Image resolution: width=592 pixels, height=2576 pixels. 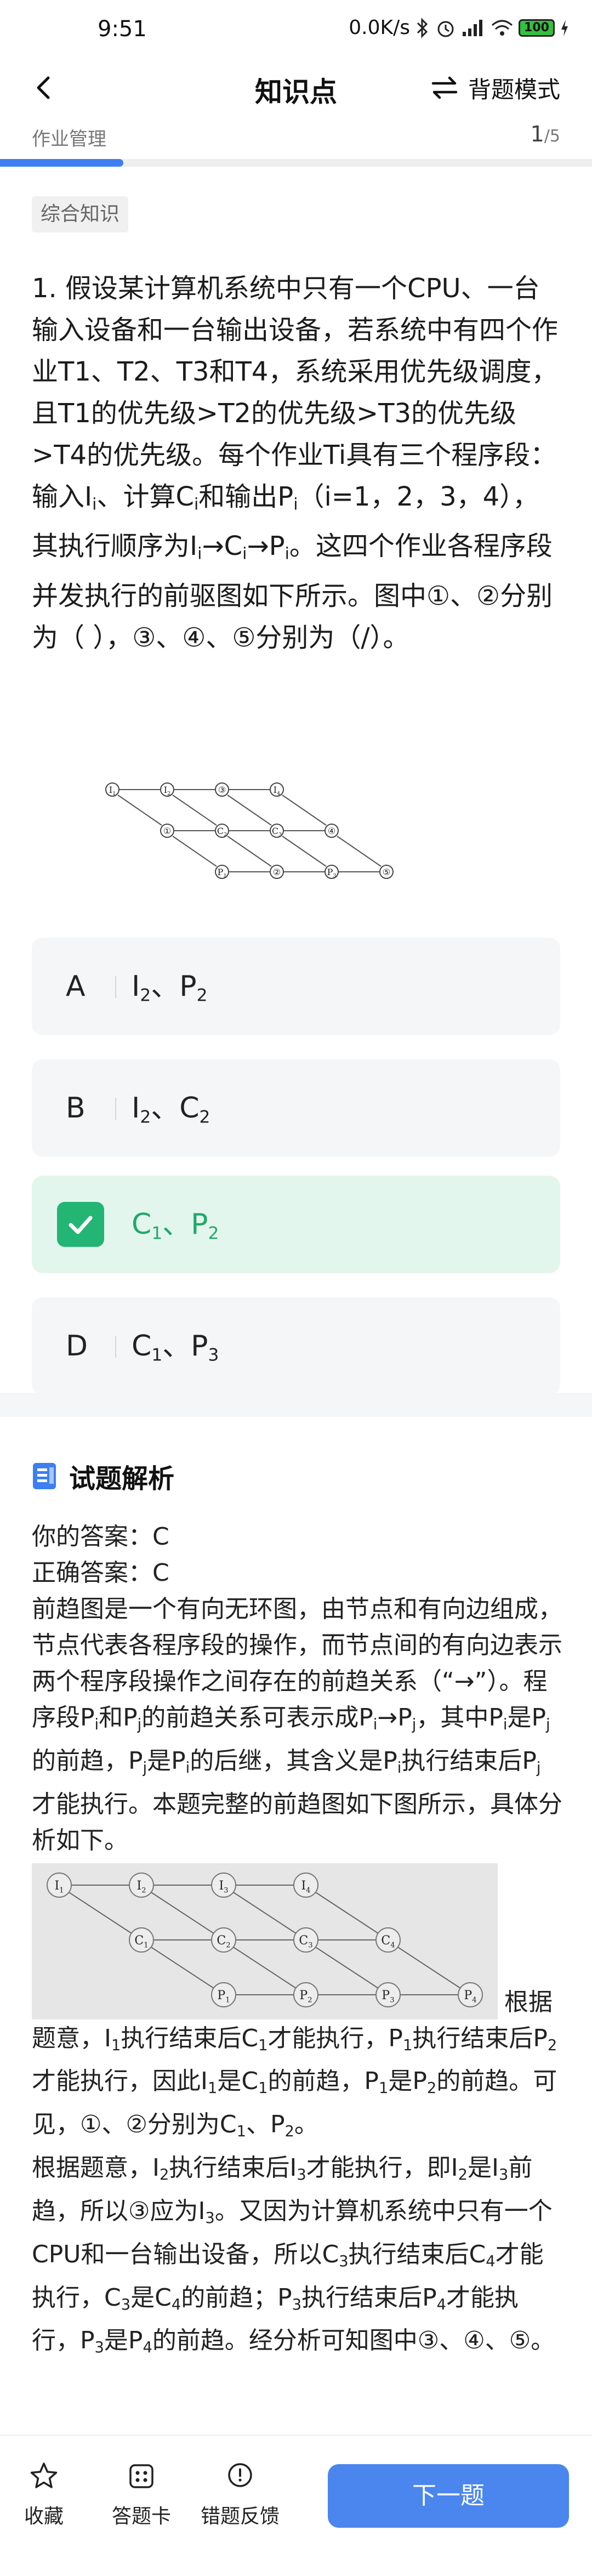 What do you see at coordinates (444, 88) in the screenshot?
I see `swap-icon` at bounding box center [444, 88].